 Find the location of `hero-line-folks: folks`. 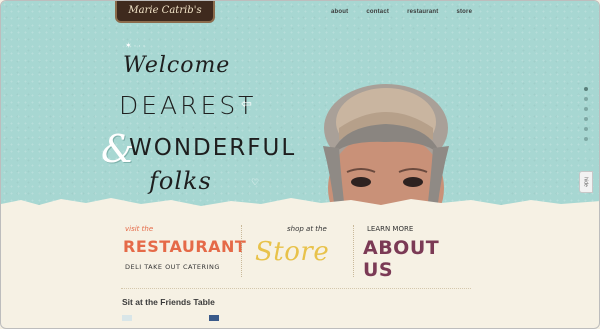

hero-line-folks: folks is located at coordinates (180, 181).